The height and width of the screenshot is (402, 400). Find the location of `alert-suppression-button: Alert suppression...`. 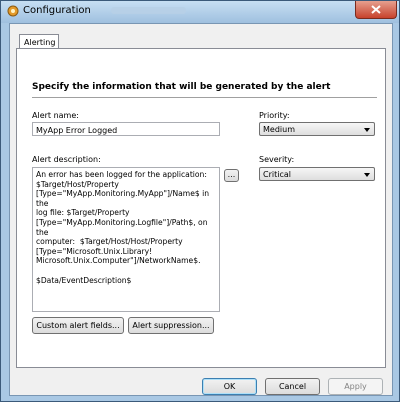

alert-suppression-button: Alert suppression... is located at coordinates (171, 325).